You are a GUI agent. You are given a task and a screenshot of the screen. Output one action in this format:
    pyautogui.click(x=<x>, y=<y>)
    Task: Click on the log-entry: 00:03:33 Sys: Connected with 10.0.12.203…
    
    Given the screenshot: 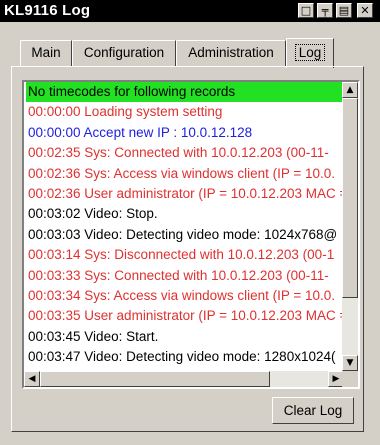 What is the action you would take?
    pyautogui.click(x=184, y=276)
    